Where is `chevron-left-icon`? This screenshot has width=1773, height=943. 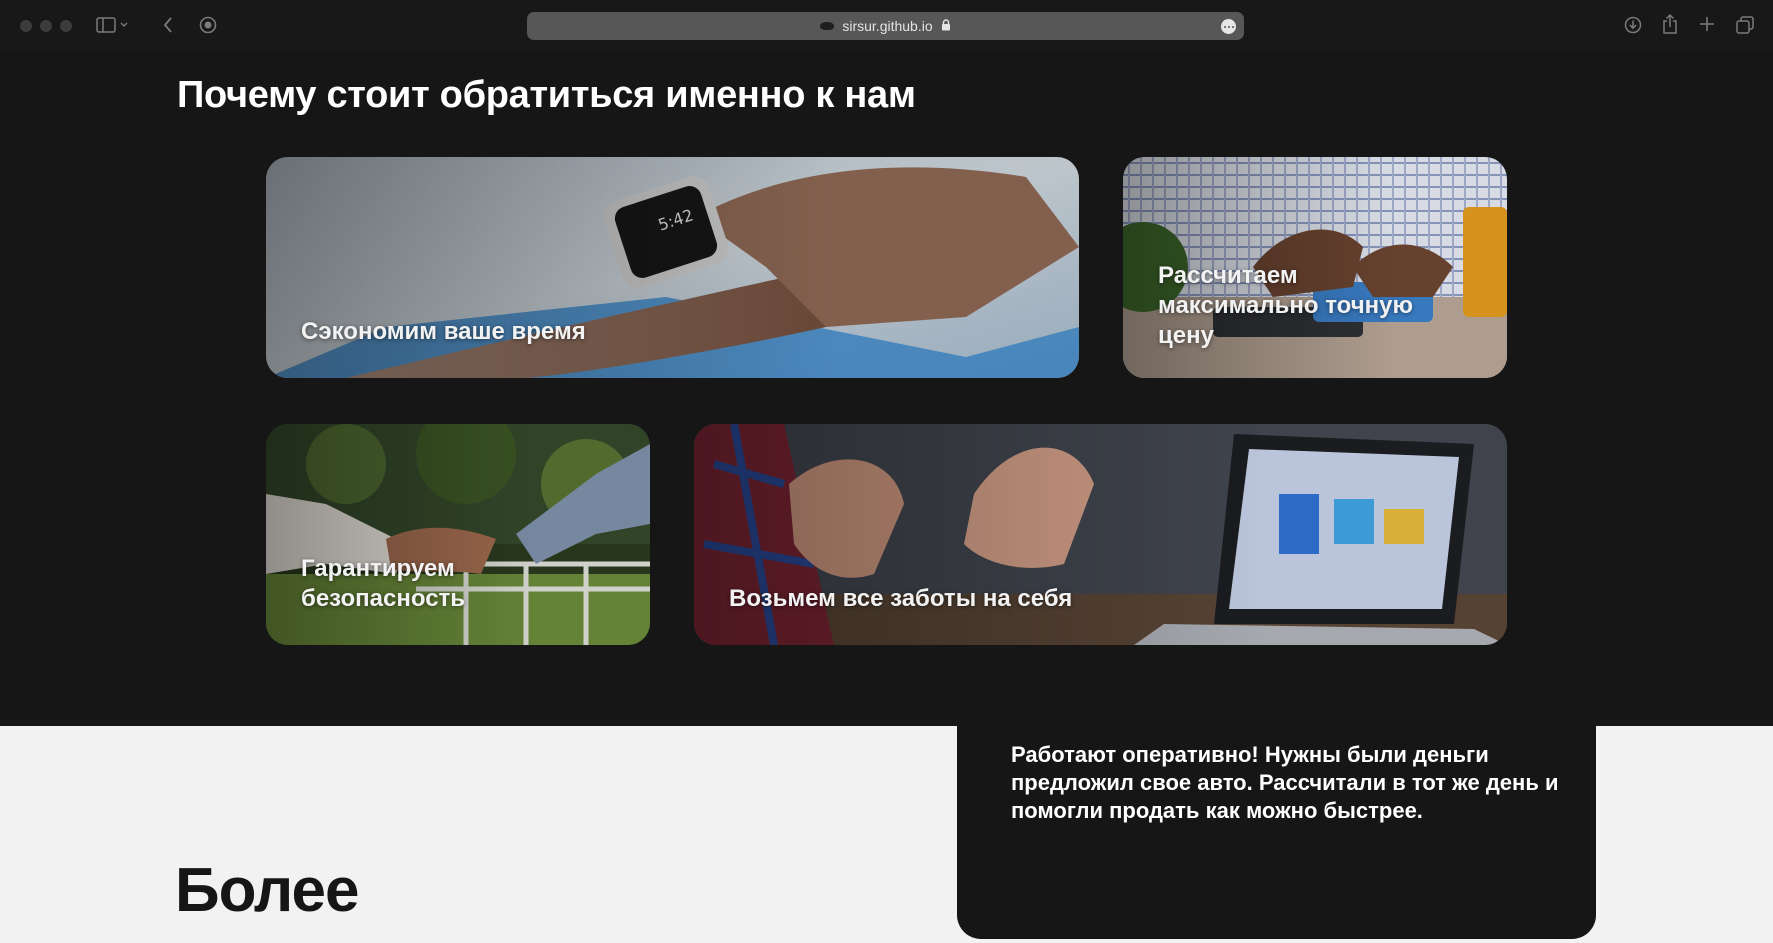 chevron-left-icon is located at coordinates (168, 25).